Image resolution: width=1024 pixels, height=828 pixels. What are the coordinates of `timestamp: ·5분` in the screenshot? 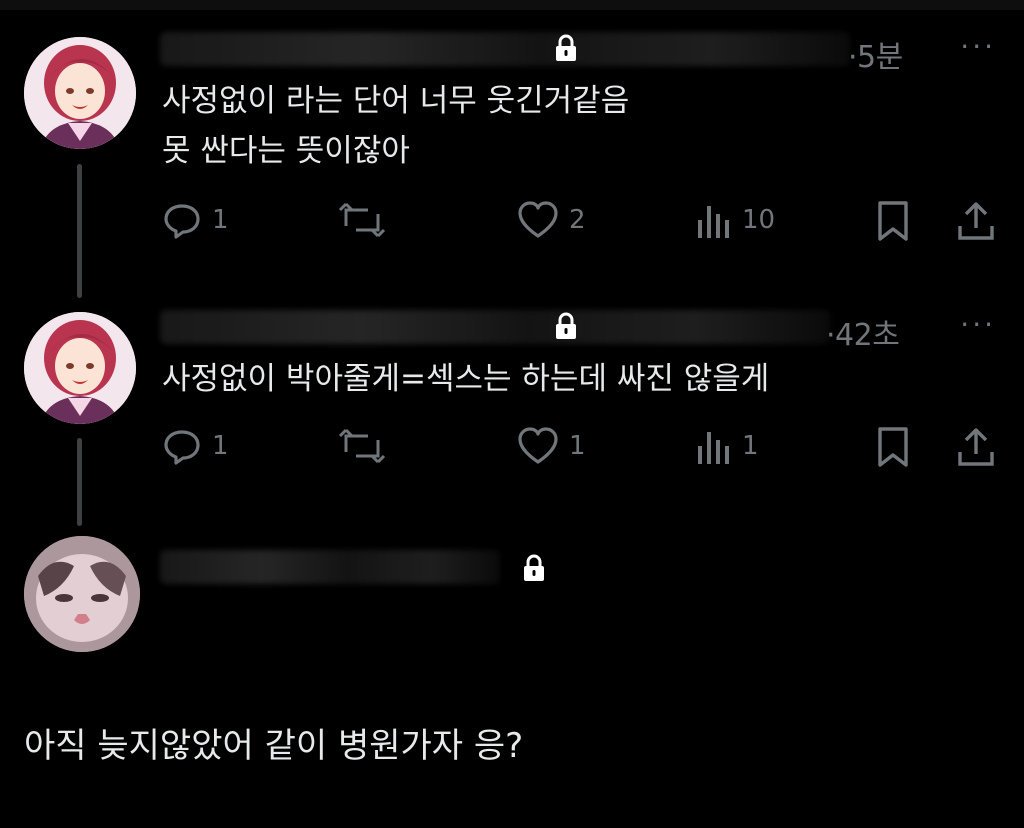 It's located at (875, 54).